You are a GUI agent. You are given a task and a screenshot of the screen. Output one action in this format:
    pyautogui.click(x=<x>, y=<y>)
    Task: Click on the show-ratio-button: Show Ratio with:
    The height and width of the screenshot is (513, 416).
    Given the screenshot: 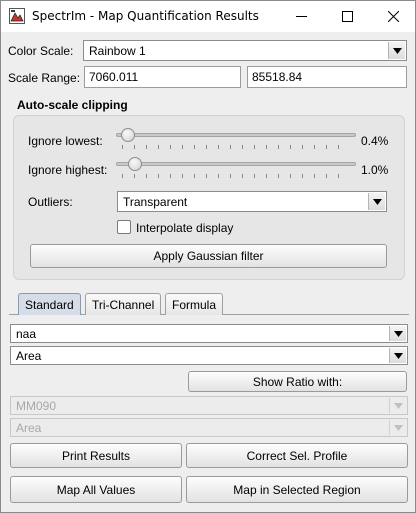 What is the action you would take?
    pyautogui.click(x=297, y=381)
    